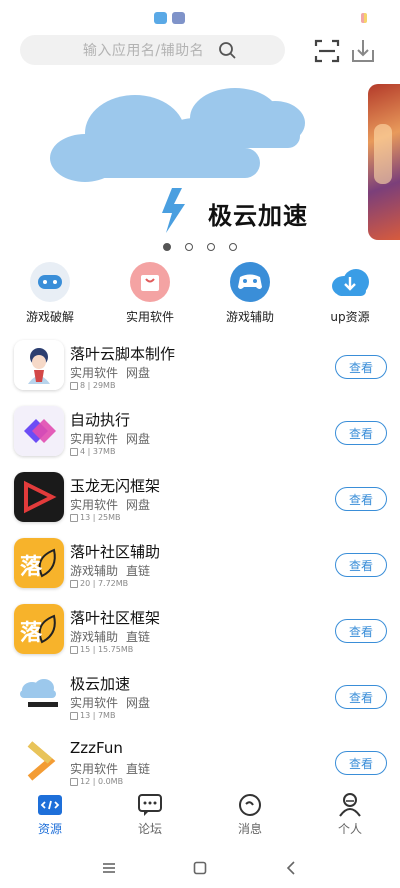 Image resolution: width=400 pixels, height=888 pixels. I want to click on tab-resources: 资源, so click(50, 814).